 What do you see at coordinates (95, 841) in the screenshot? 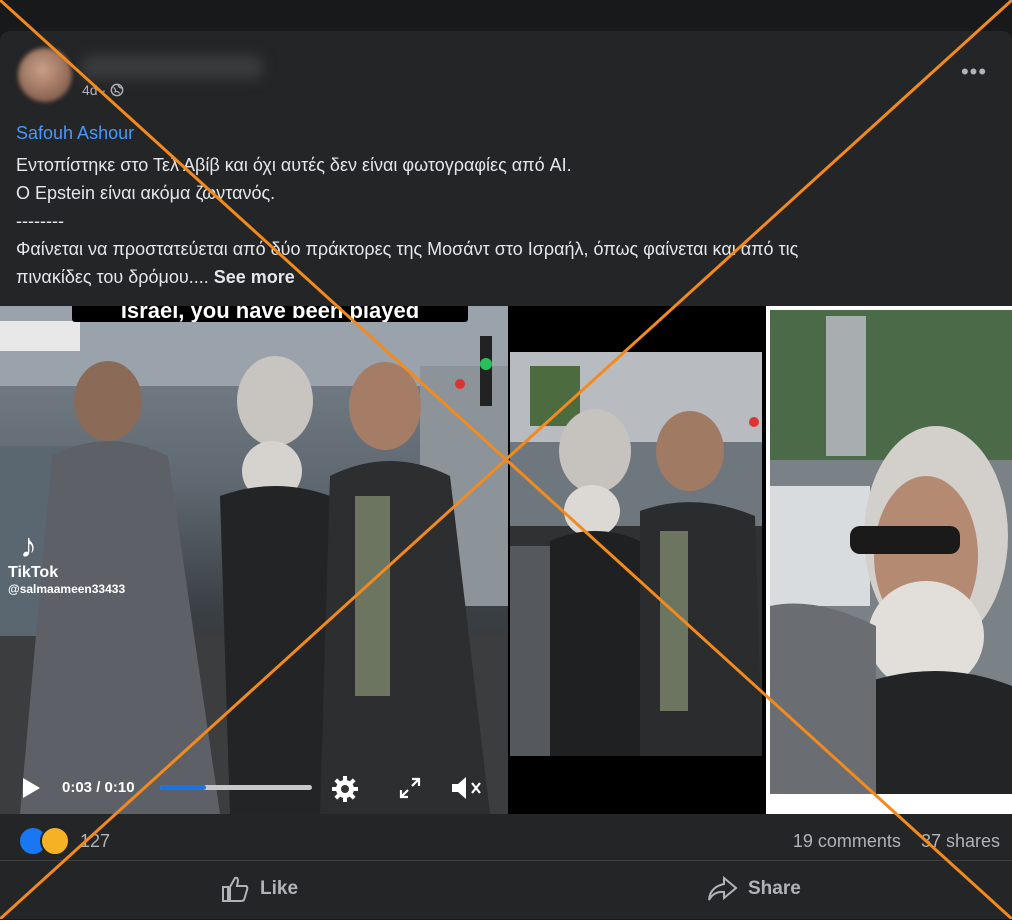
I see `reaction-count: 127` at bounding box center [95, 841].